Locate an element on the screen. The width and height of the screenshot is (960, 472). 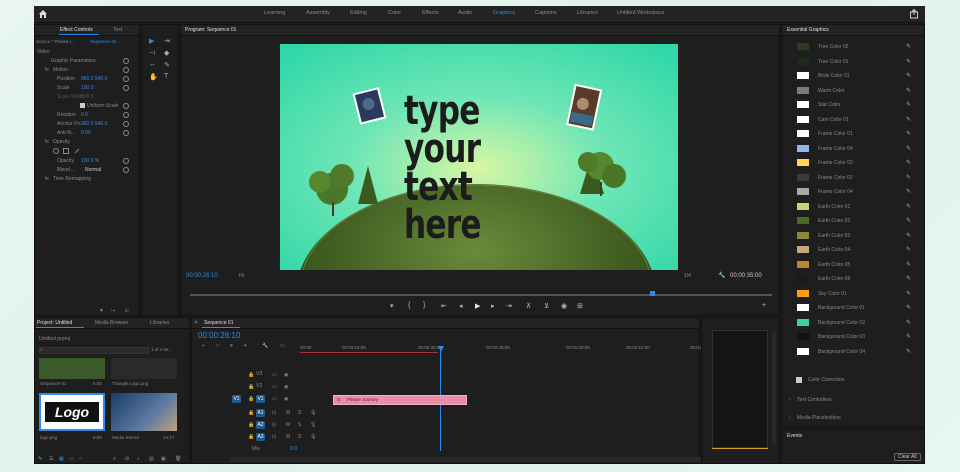
export-frame-icon: ↪ is located at coordinates (113, 311).